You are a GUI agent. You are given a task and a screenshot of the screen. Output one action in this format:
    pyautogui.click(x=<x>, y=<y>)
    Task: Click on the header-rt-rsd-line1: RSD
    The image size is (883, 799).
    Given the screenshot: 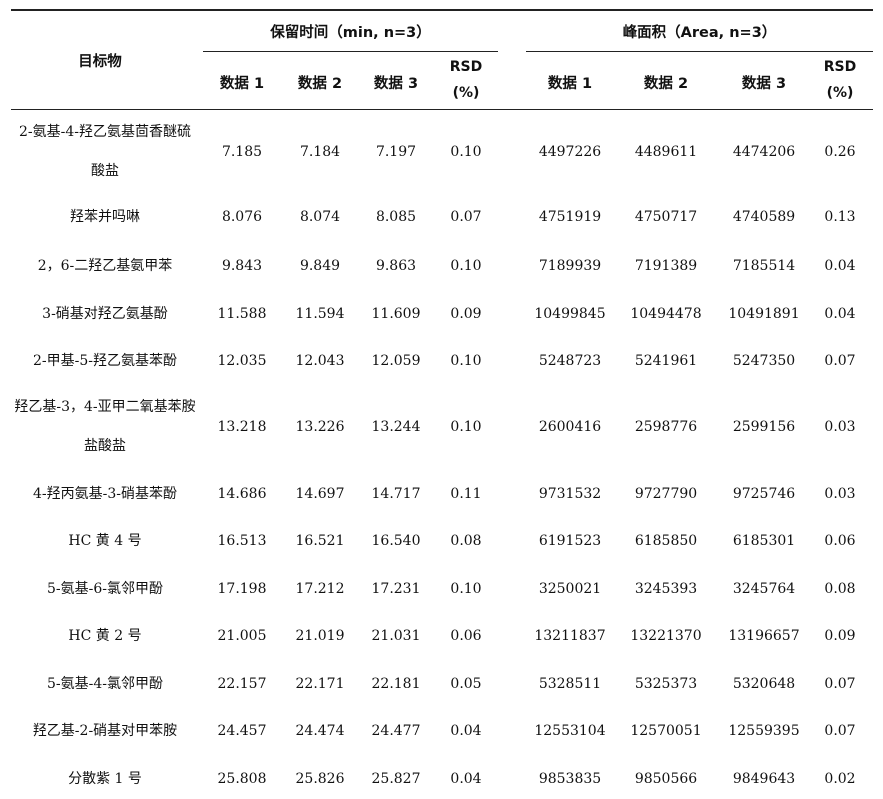 What is the action you would take?
    pyautogui.click(x=466, y=67)
    